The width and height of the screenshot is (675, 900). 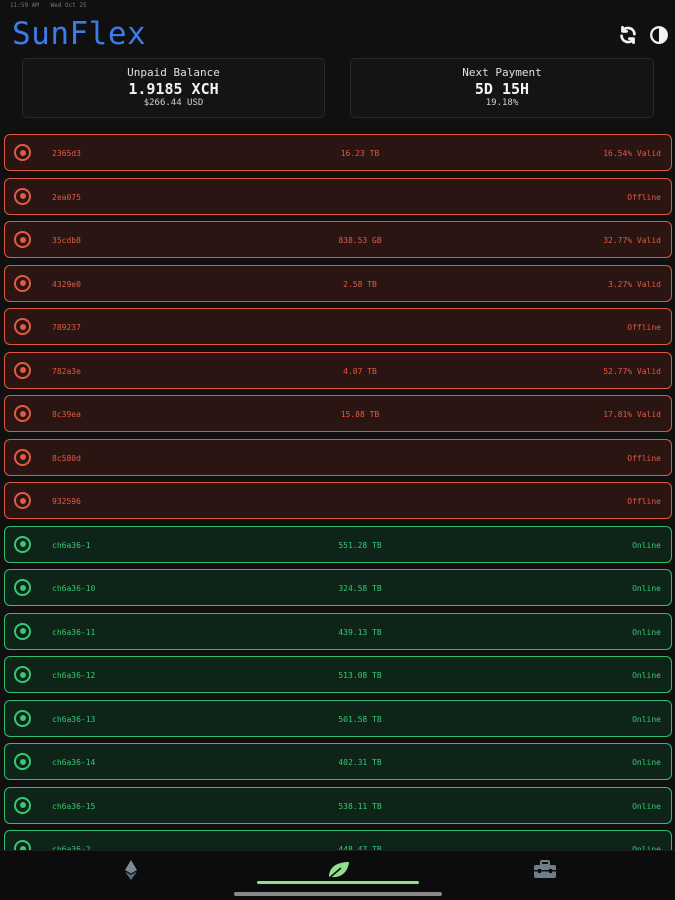 I want to click on plot-row: ch6a36-13 501.58 TB Online, so click(x=338, y=718).